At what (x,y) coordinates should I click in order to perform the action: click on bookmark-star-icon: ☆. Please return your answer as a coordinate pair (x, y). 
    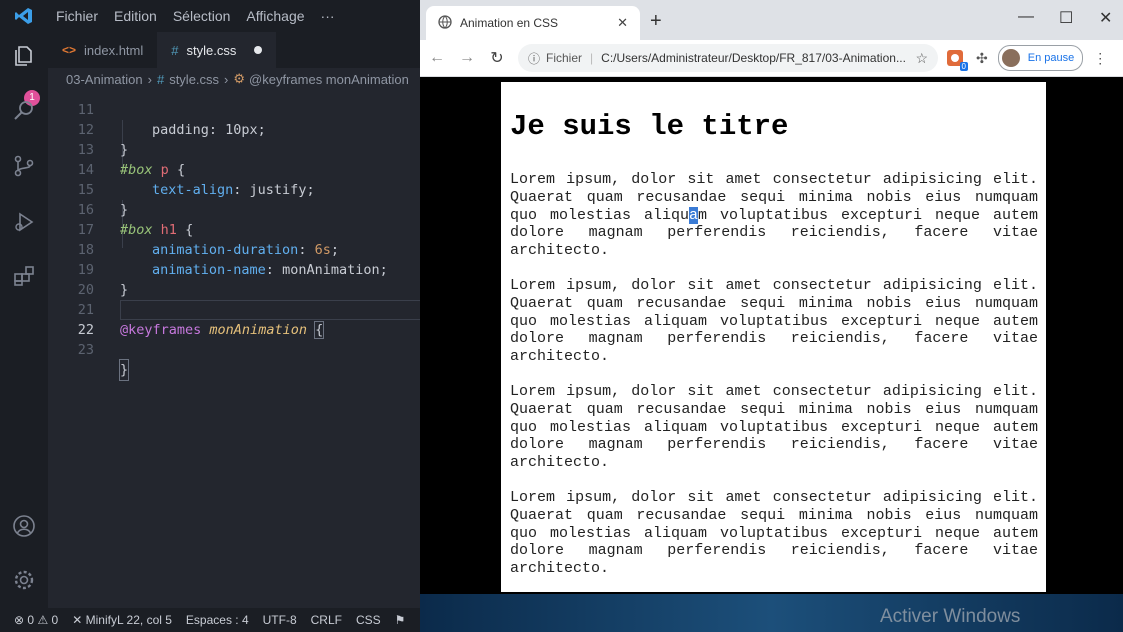
    Looking at the image, I should click on (921, 58).